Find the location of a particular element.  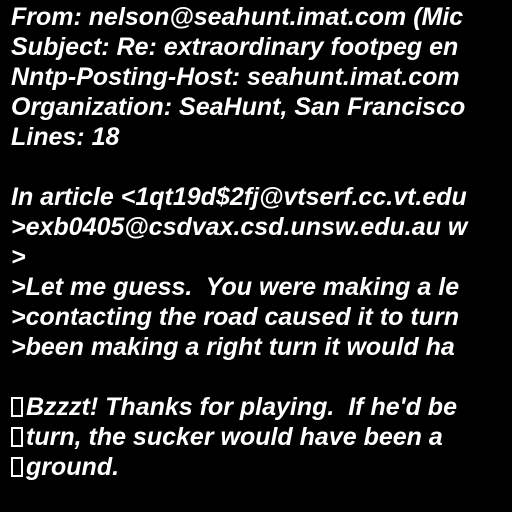

reply-line-2: turn, the sucker would have been a is located at coordinates (227, 437).